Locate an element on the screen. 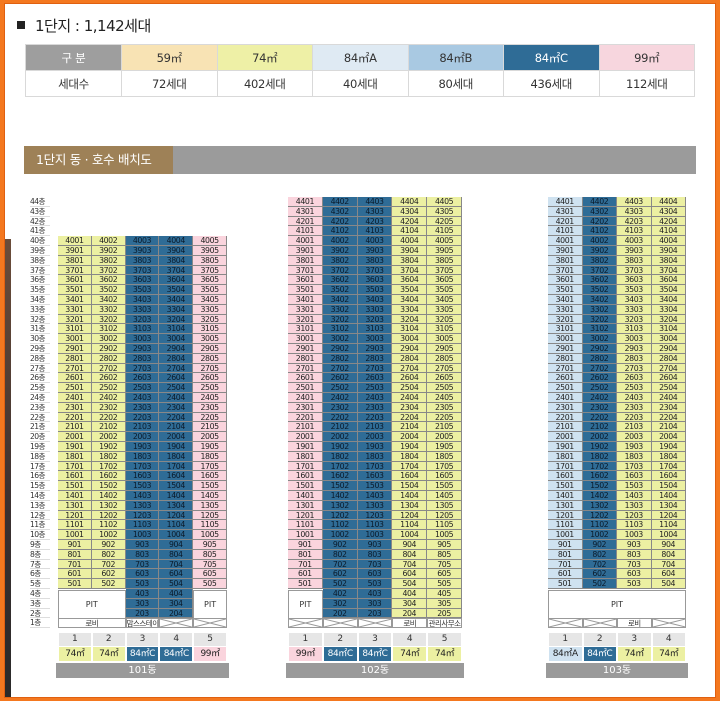  unit-cell: 1604 is located at coordinates (410, 476).